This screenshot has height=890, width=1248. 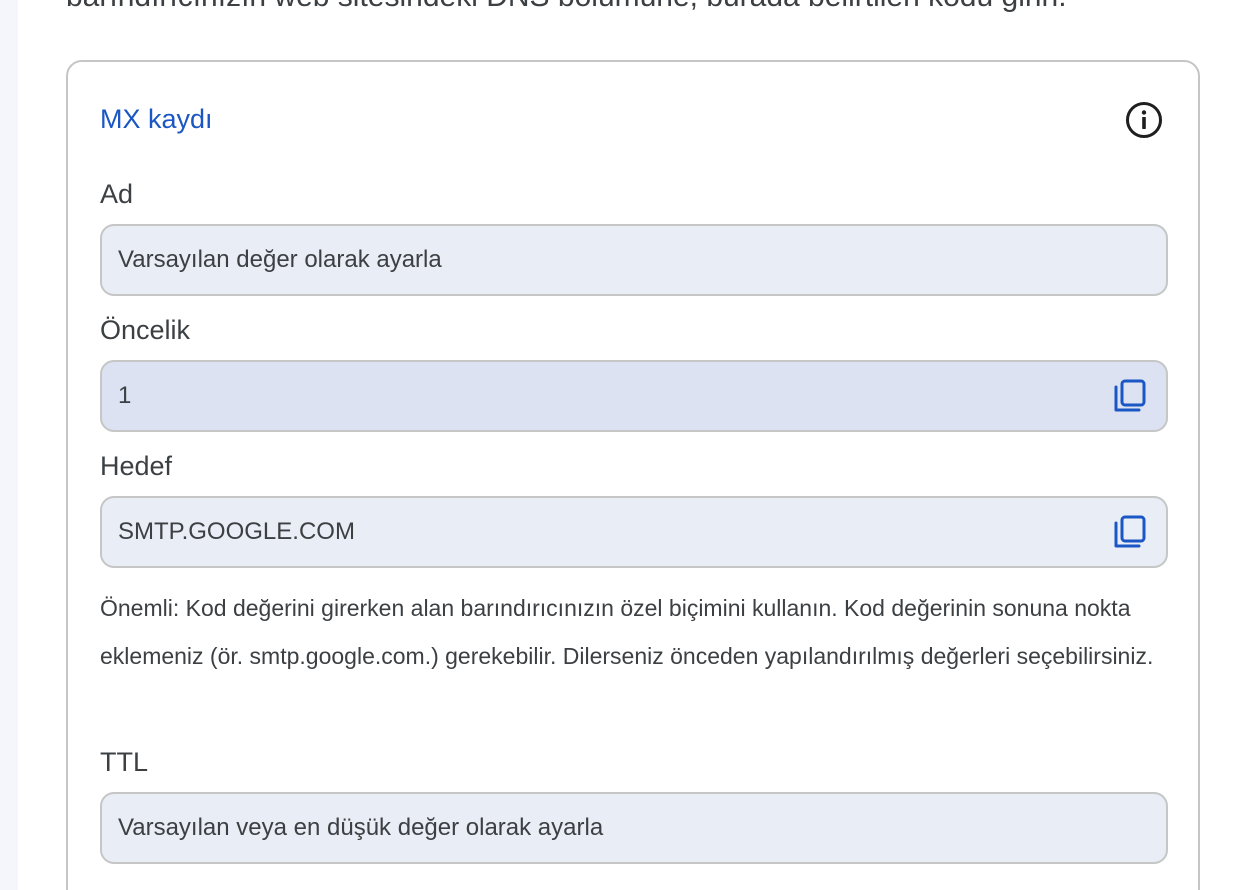 I want to click on card-title: MX kaydı, so click(x=156, y=119).